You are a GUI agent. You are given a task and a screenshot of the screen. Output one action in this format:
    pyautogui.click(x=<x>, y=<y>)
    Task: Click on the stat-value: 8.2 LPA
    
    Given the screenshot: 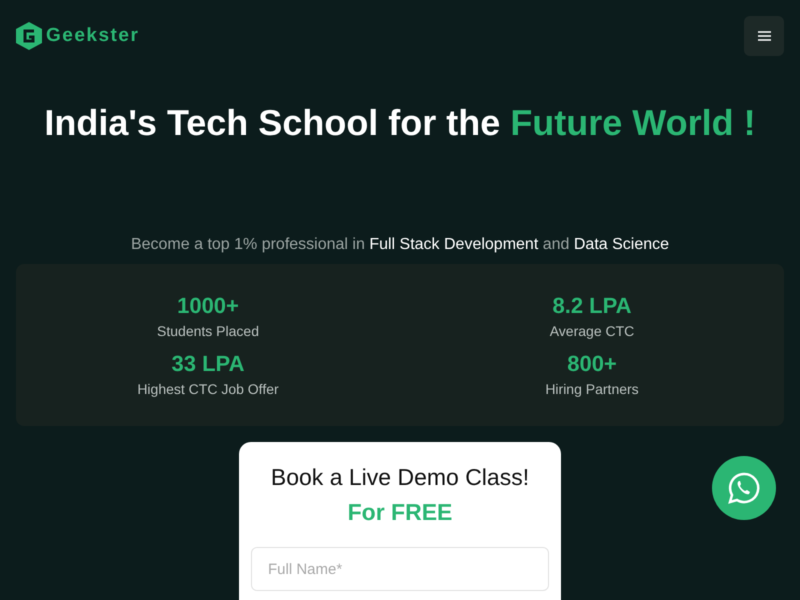 What is the action you would take?
    pyautogui.click(x=592, y=306)
    